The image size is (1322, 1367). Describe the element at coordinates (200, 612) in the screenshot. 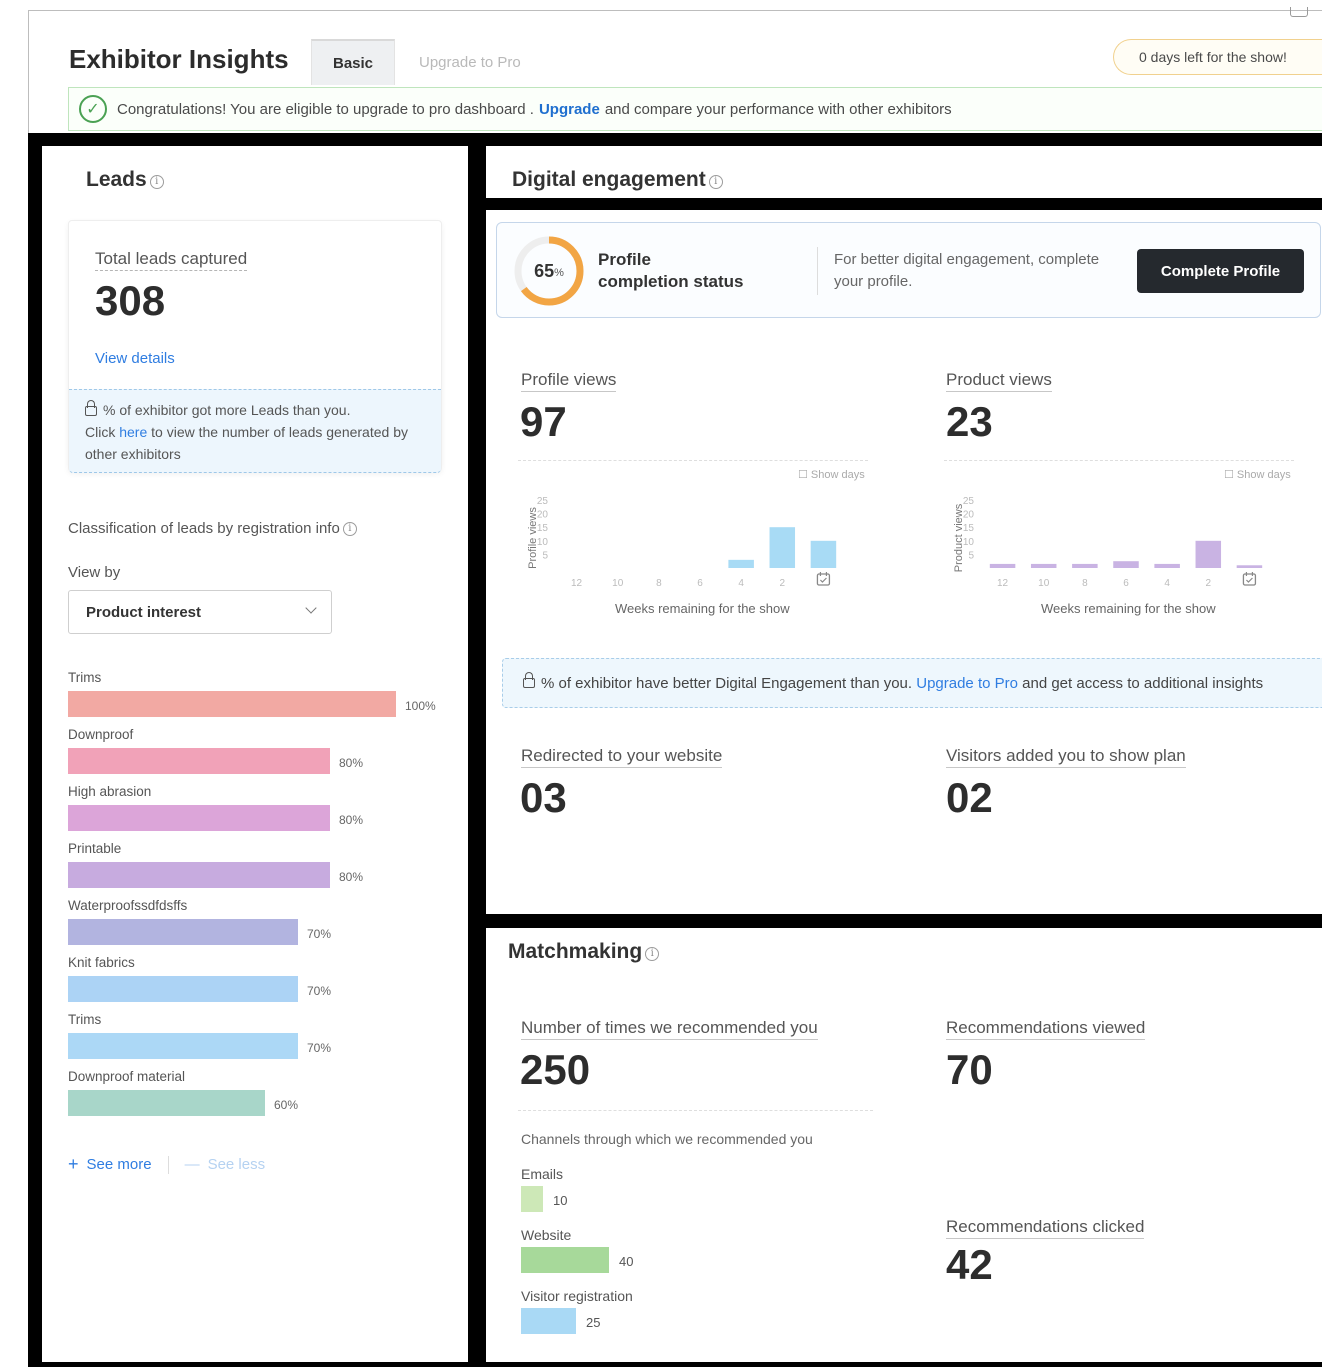

I see `view-by-select: Product interest` at that location.